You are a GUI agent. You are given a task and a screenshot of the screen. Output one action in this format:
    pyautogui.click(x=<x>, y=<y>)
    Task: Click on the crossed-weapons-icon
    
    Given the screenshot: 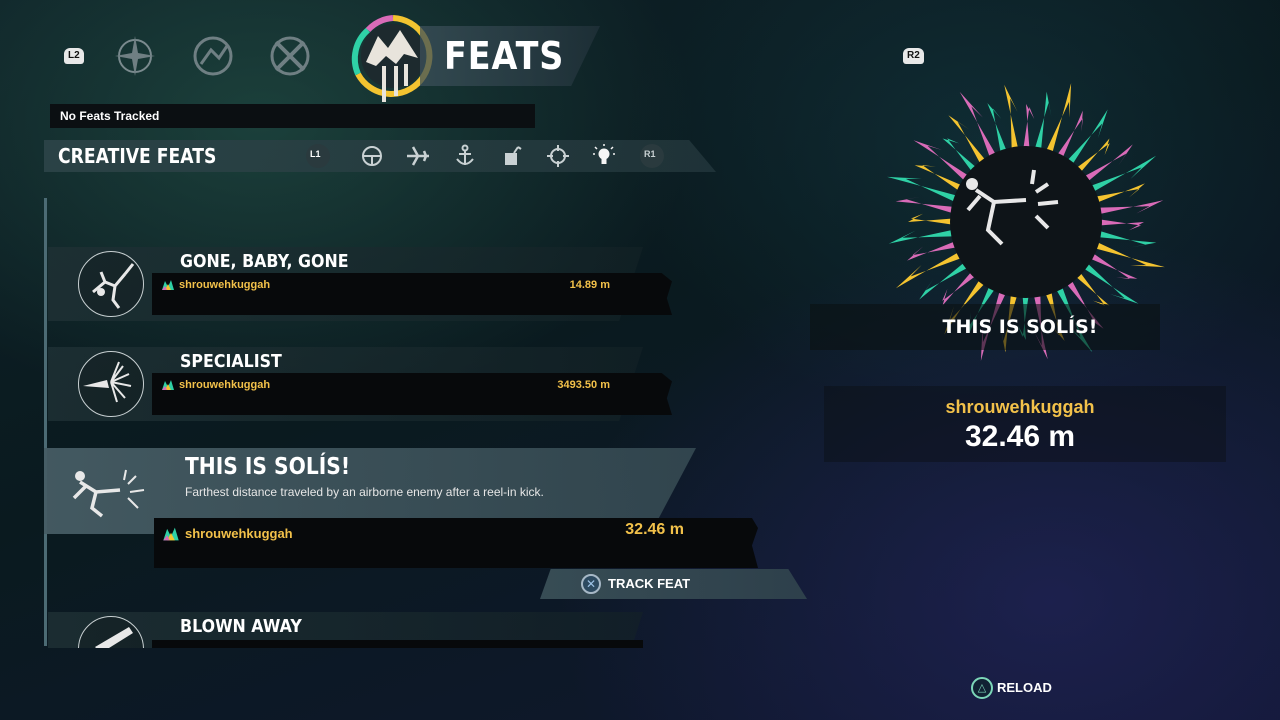 What is the action you would take?
    pyautogui.click(x=290, y=56)
    